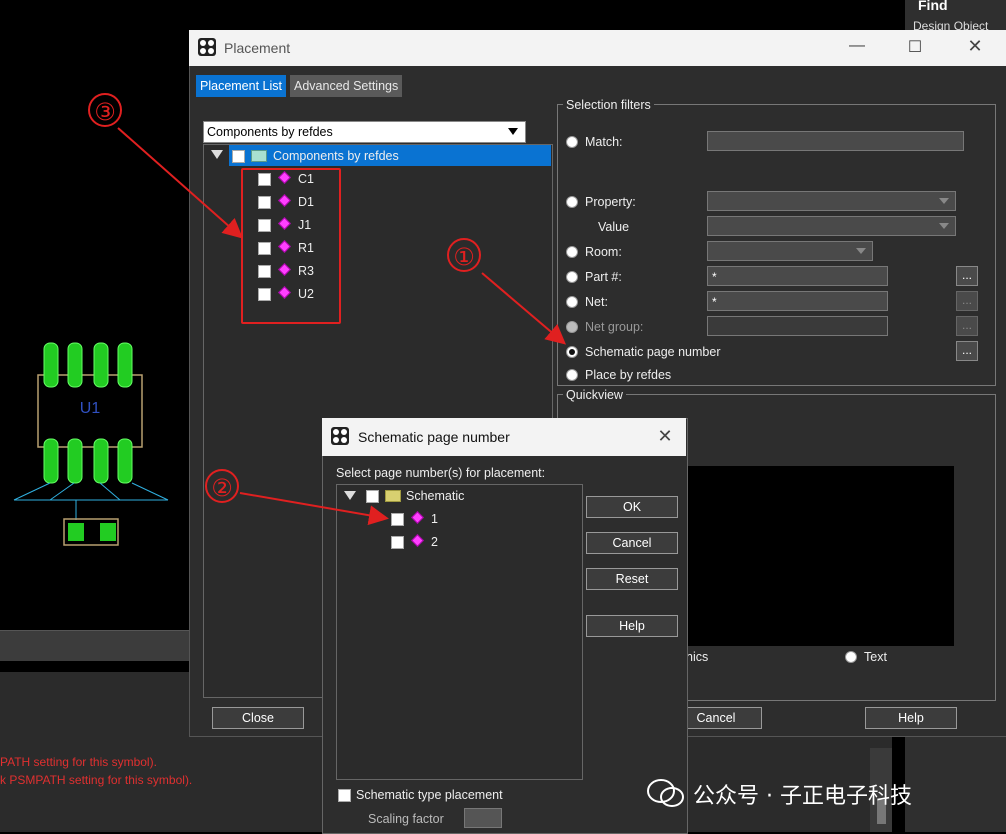  What do you see at coordinates (346, 86) in the screenshot?
I see `tab-advanced-settings: Advanced Settings` at bounding box center [346, 86].